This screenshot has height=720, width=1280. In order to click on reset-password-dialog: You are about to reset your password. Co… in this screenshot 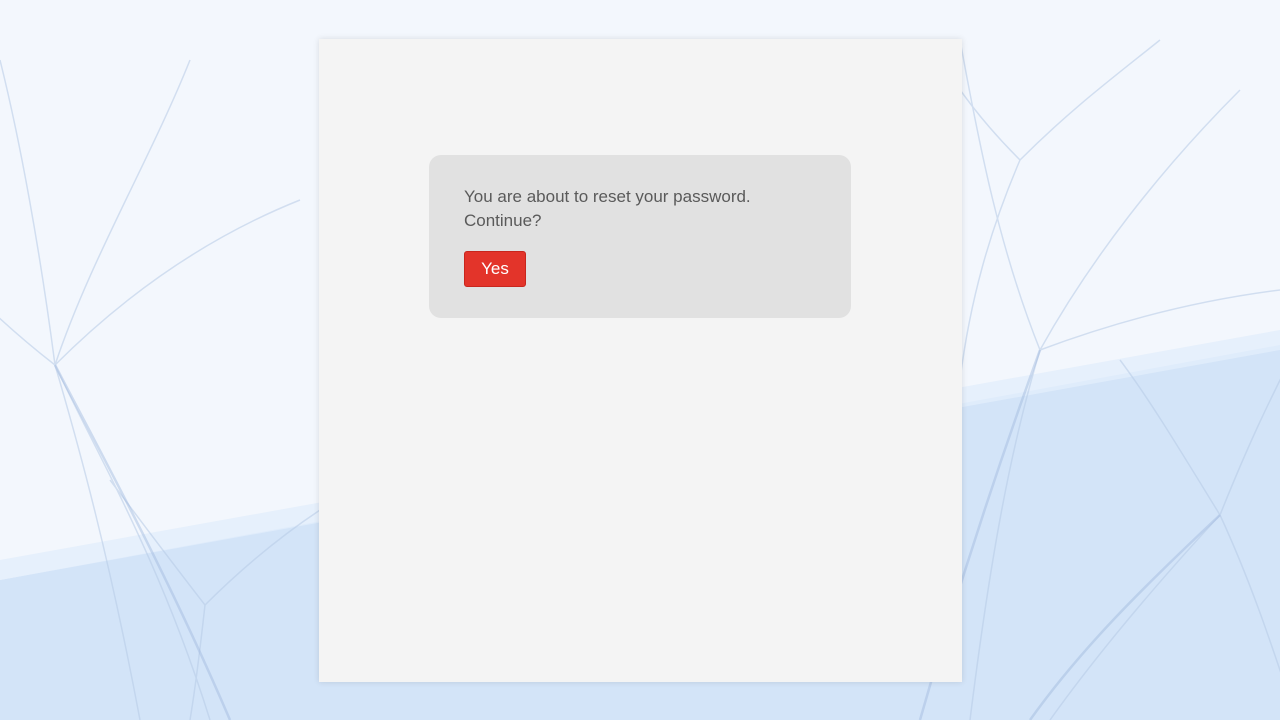, I will do `click(640, 236)`.